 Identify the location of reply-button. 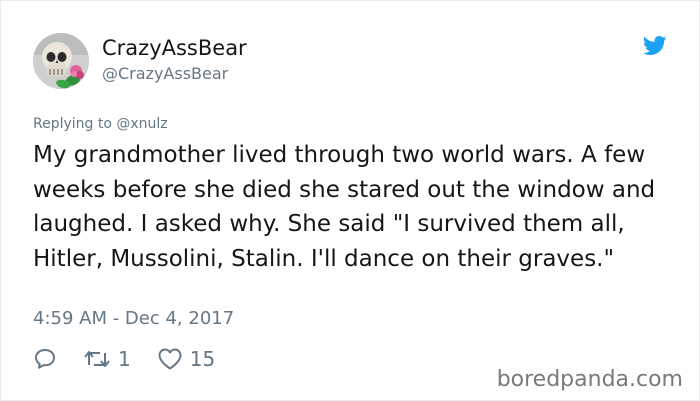
(45, 359).